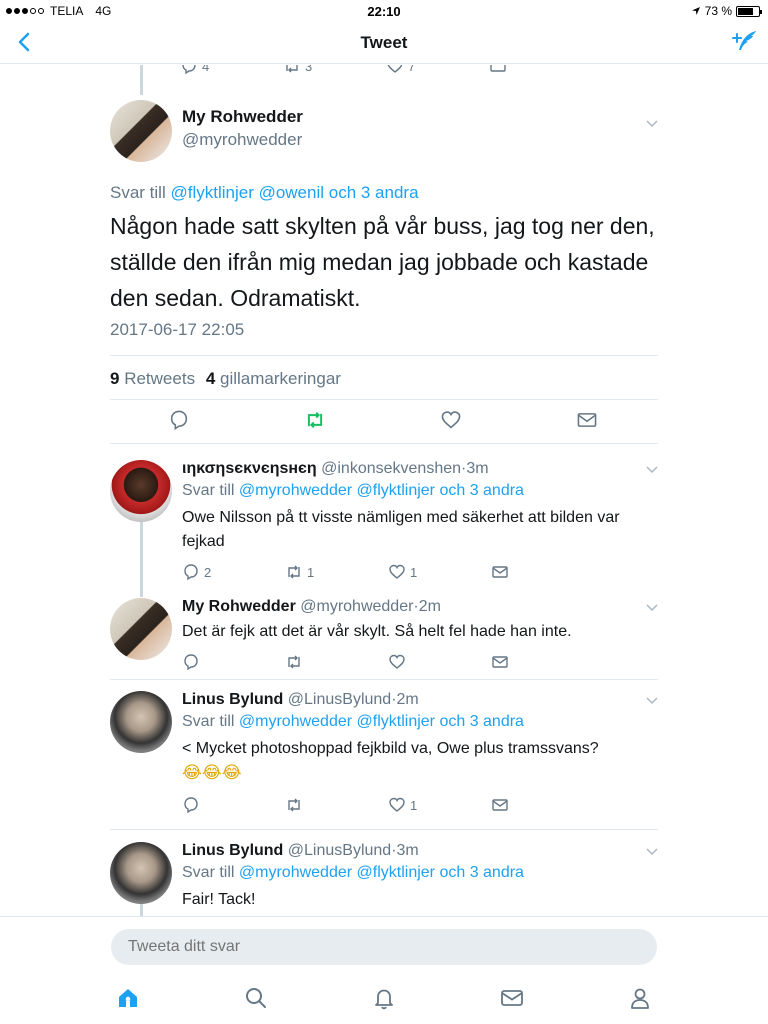 The height and width of the screenshot is (1024, 768). I want to click on reply-composer-bar, so click(384, 943).